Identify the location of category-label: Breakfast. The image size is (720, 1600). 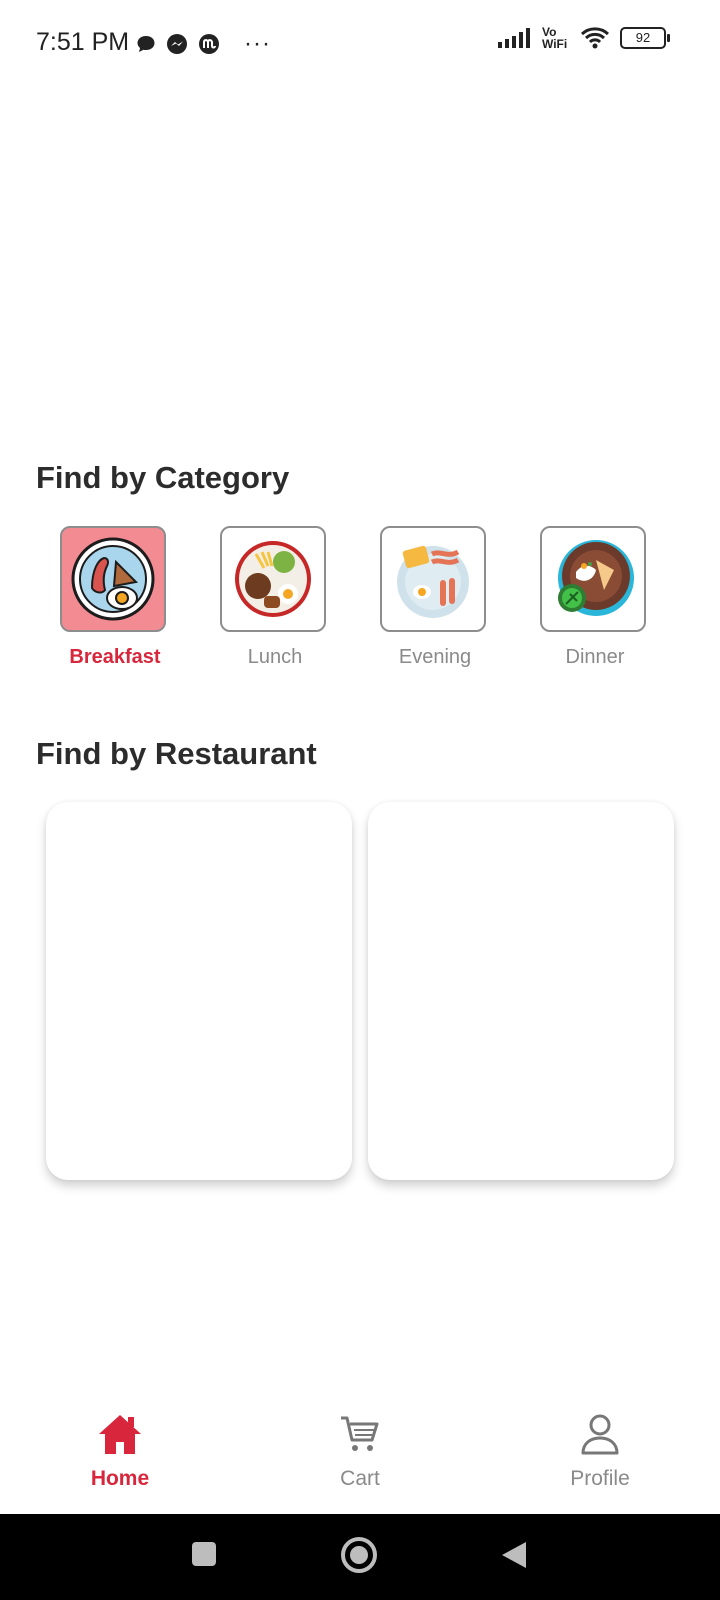
(115, 657).